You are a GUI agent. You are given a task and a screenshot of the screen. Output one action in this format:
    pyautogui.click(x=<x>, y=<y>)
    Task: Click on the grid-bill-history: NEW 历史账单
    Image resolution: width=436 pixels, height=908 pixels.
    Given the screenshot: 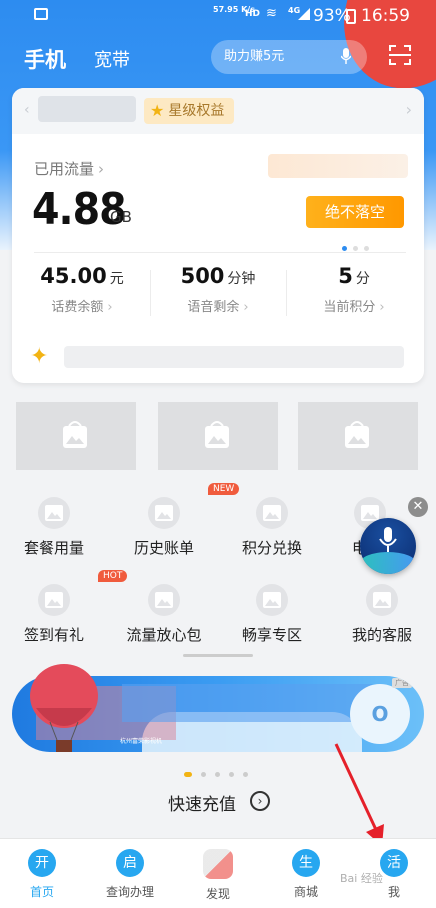 What is the action you would take?
    pyautogui.click(x=176, y=520)
    